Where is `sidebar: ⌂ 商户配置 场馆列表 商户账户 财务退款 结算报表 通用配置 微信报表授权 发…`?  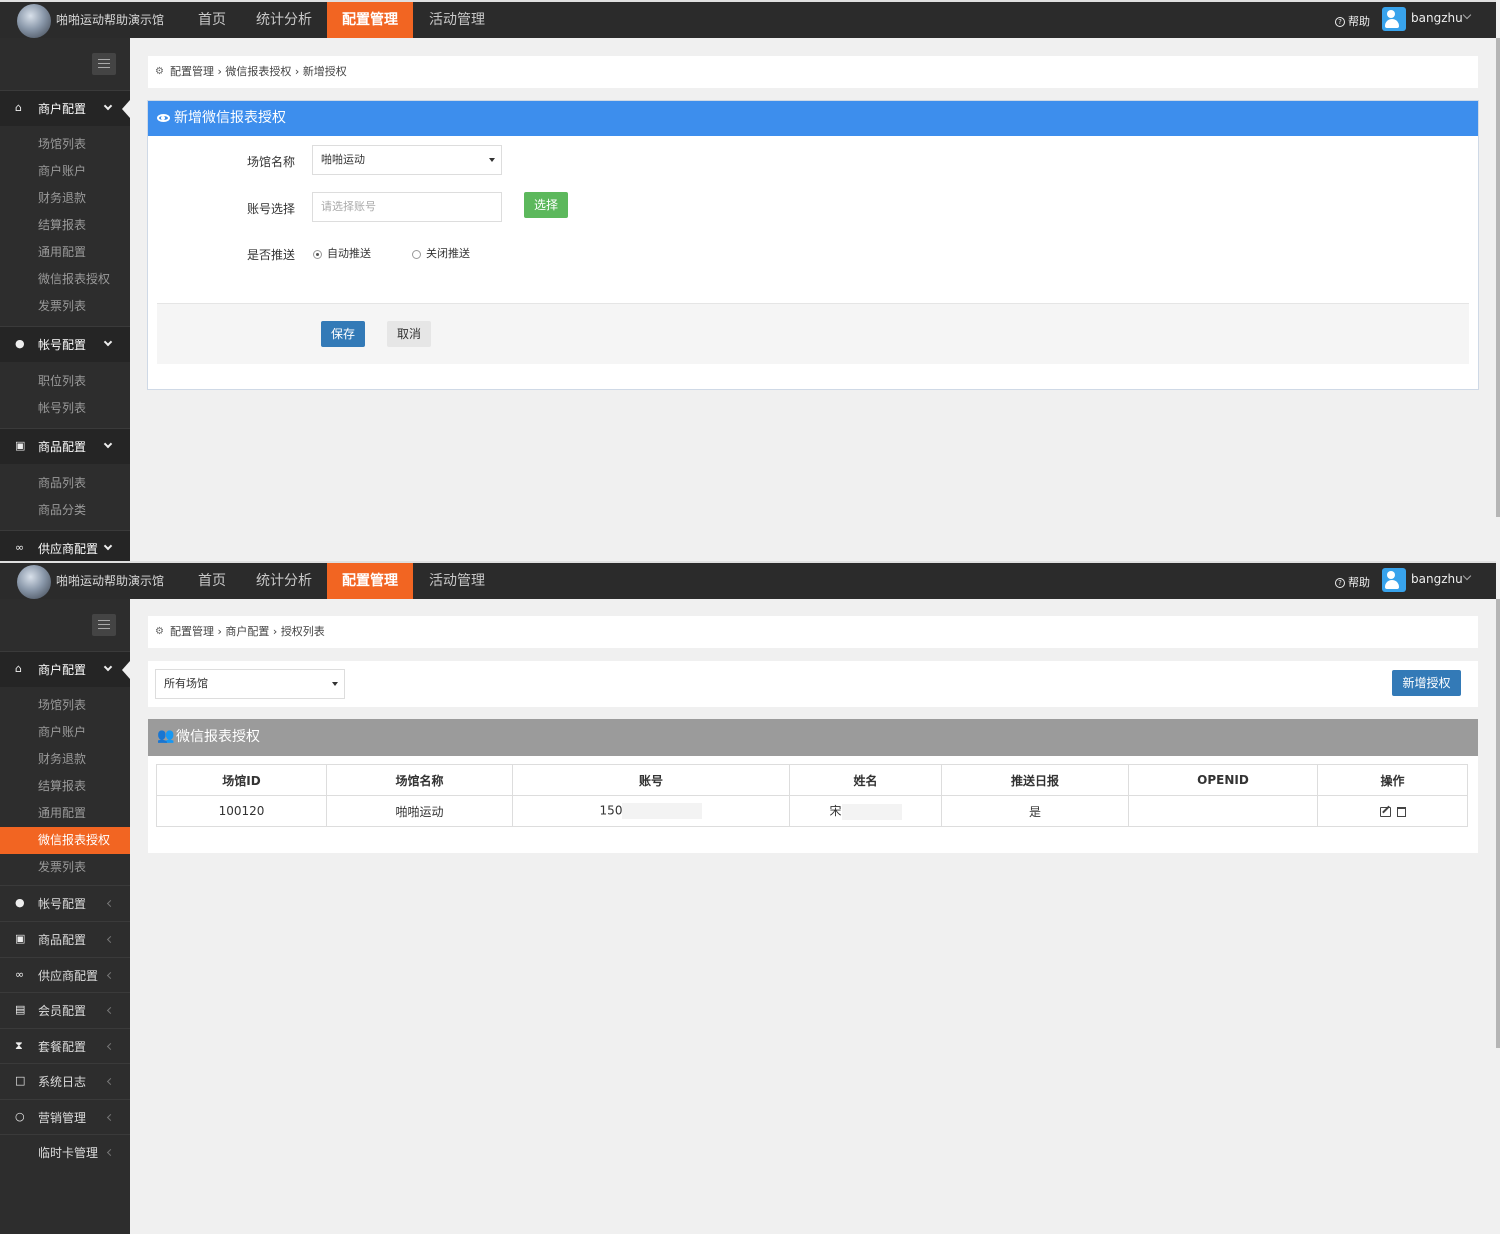 sidebar: ⌂ 商户配置 场馆列表 商户账户 财务退款 结算报表 通用配置 微信报表授权 发… is located at coordinates (65, 916).